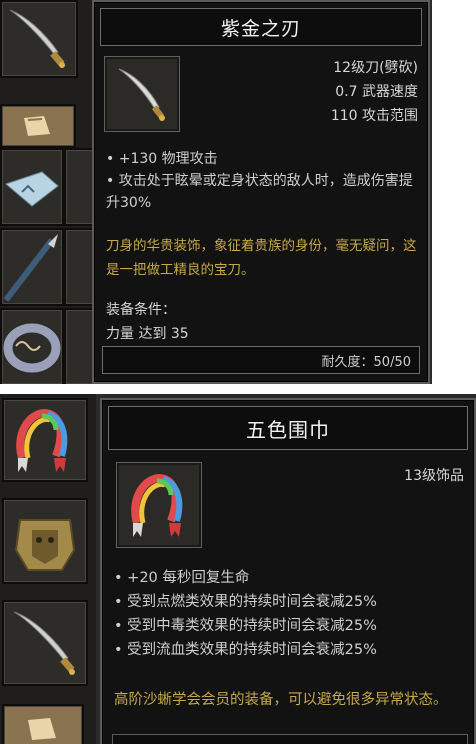 The image size is (476, 744). I want to click on cloth-icon, so click(31, 189).